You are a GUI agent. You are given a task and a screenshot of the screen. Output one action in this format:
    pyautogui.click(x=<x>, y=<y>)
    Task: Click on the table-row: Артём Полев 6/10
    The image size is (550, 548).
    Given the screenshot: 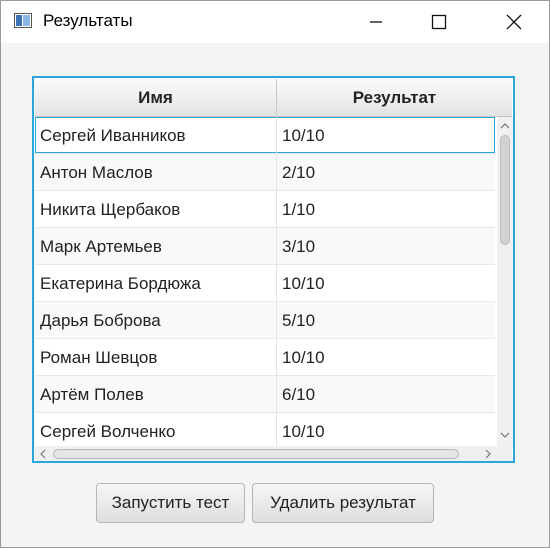 What is the action you would take?
    pyautogui.click(x=265, y=394)
    